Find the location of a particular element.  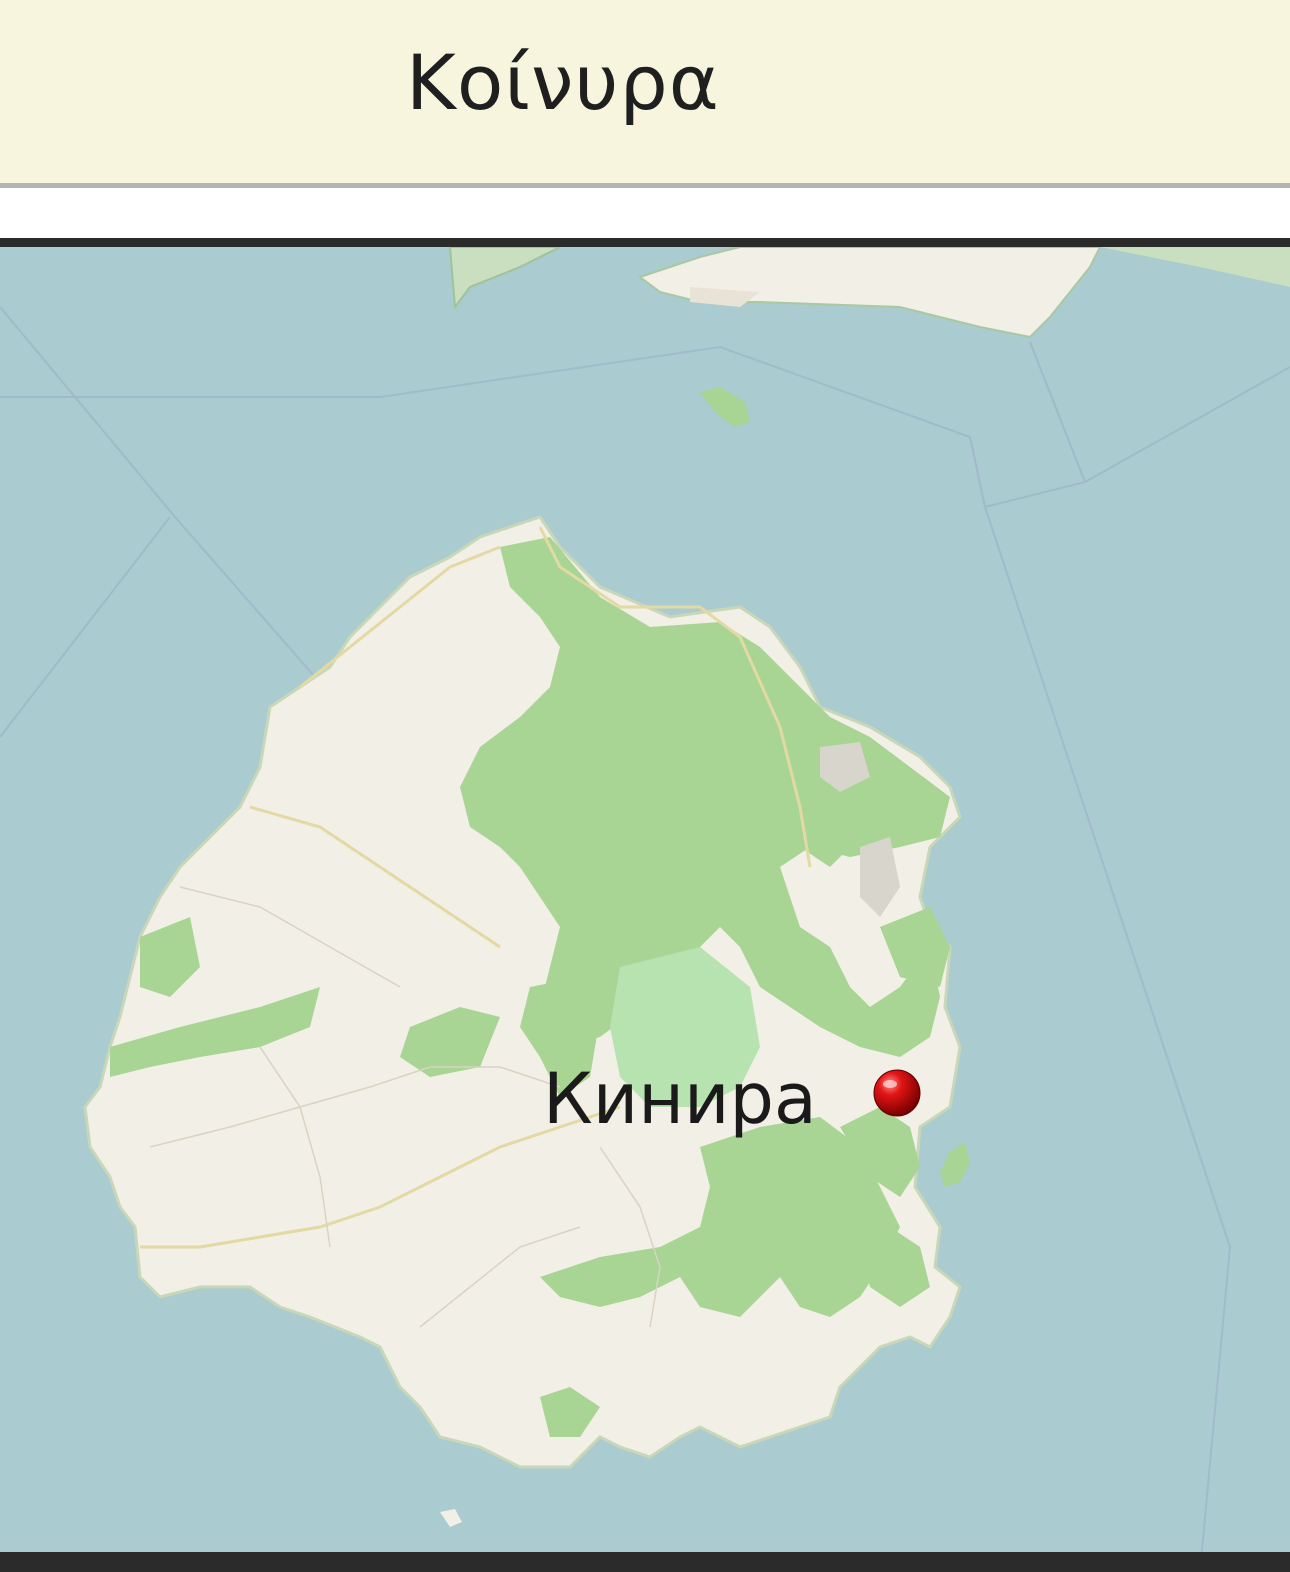

header-bar: Κοίνυρα is located at coordinates (645, 94).